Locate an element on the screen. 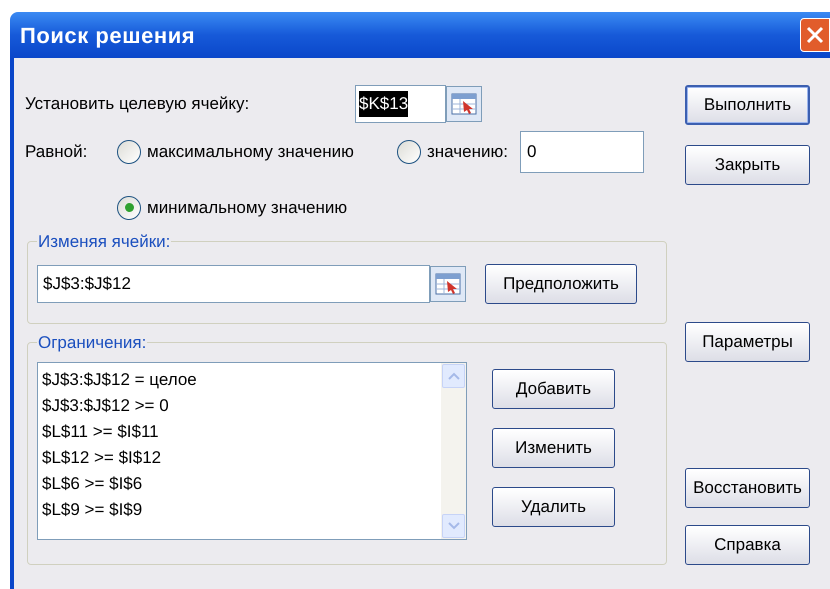 The width and height of the screenshot is (830, 589). target-cell-label: Установить целевую ячейку: is located at coordinates (137, 104).